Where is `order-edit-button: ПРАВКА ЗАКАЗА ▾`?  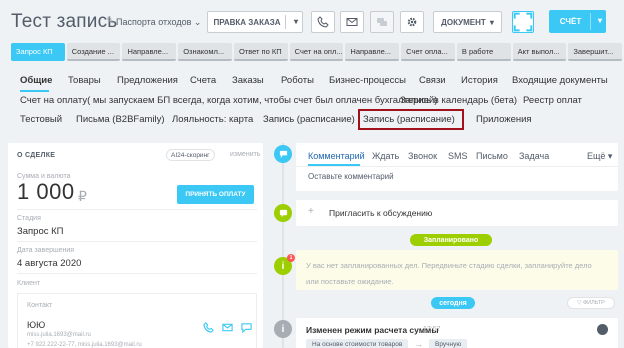
order-edit-button: ПРАВКА ЗАКАЗА ▾ is located at coordinates (255, 22).